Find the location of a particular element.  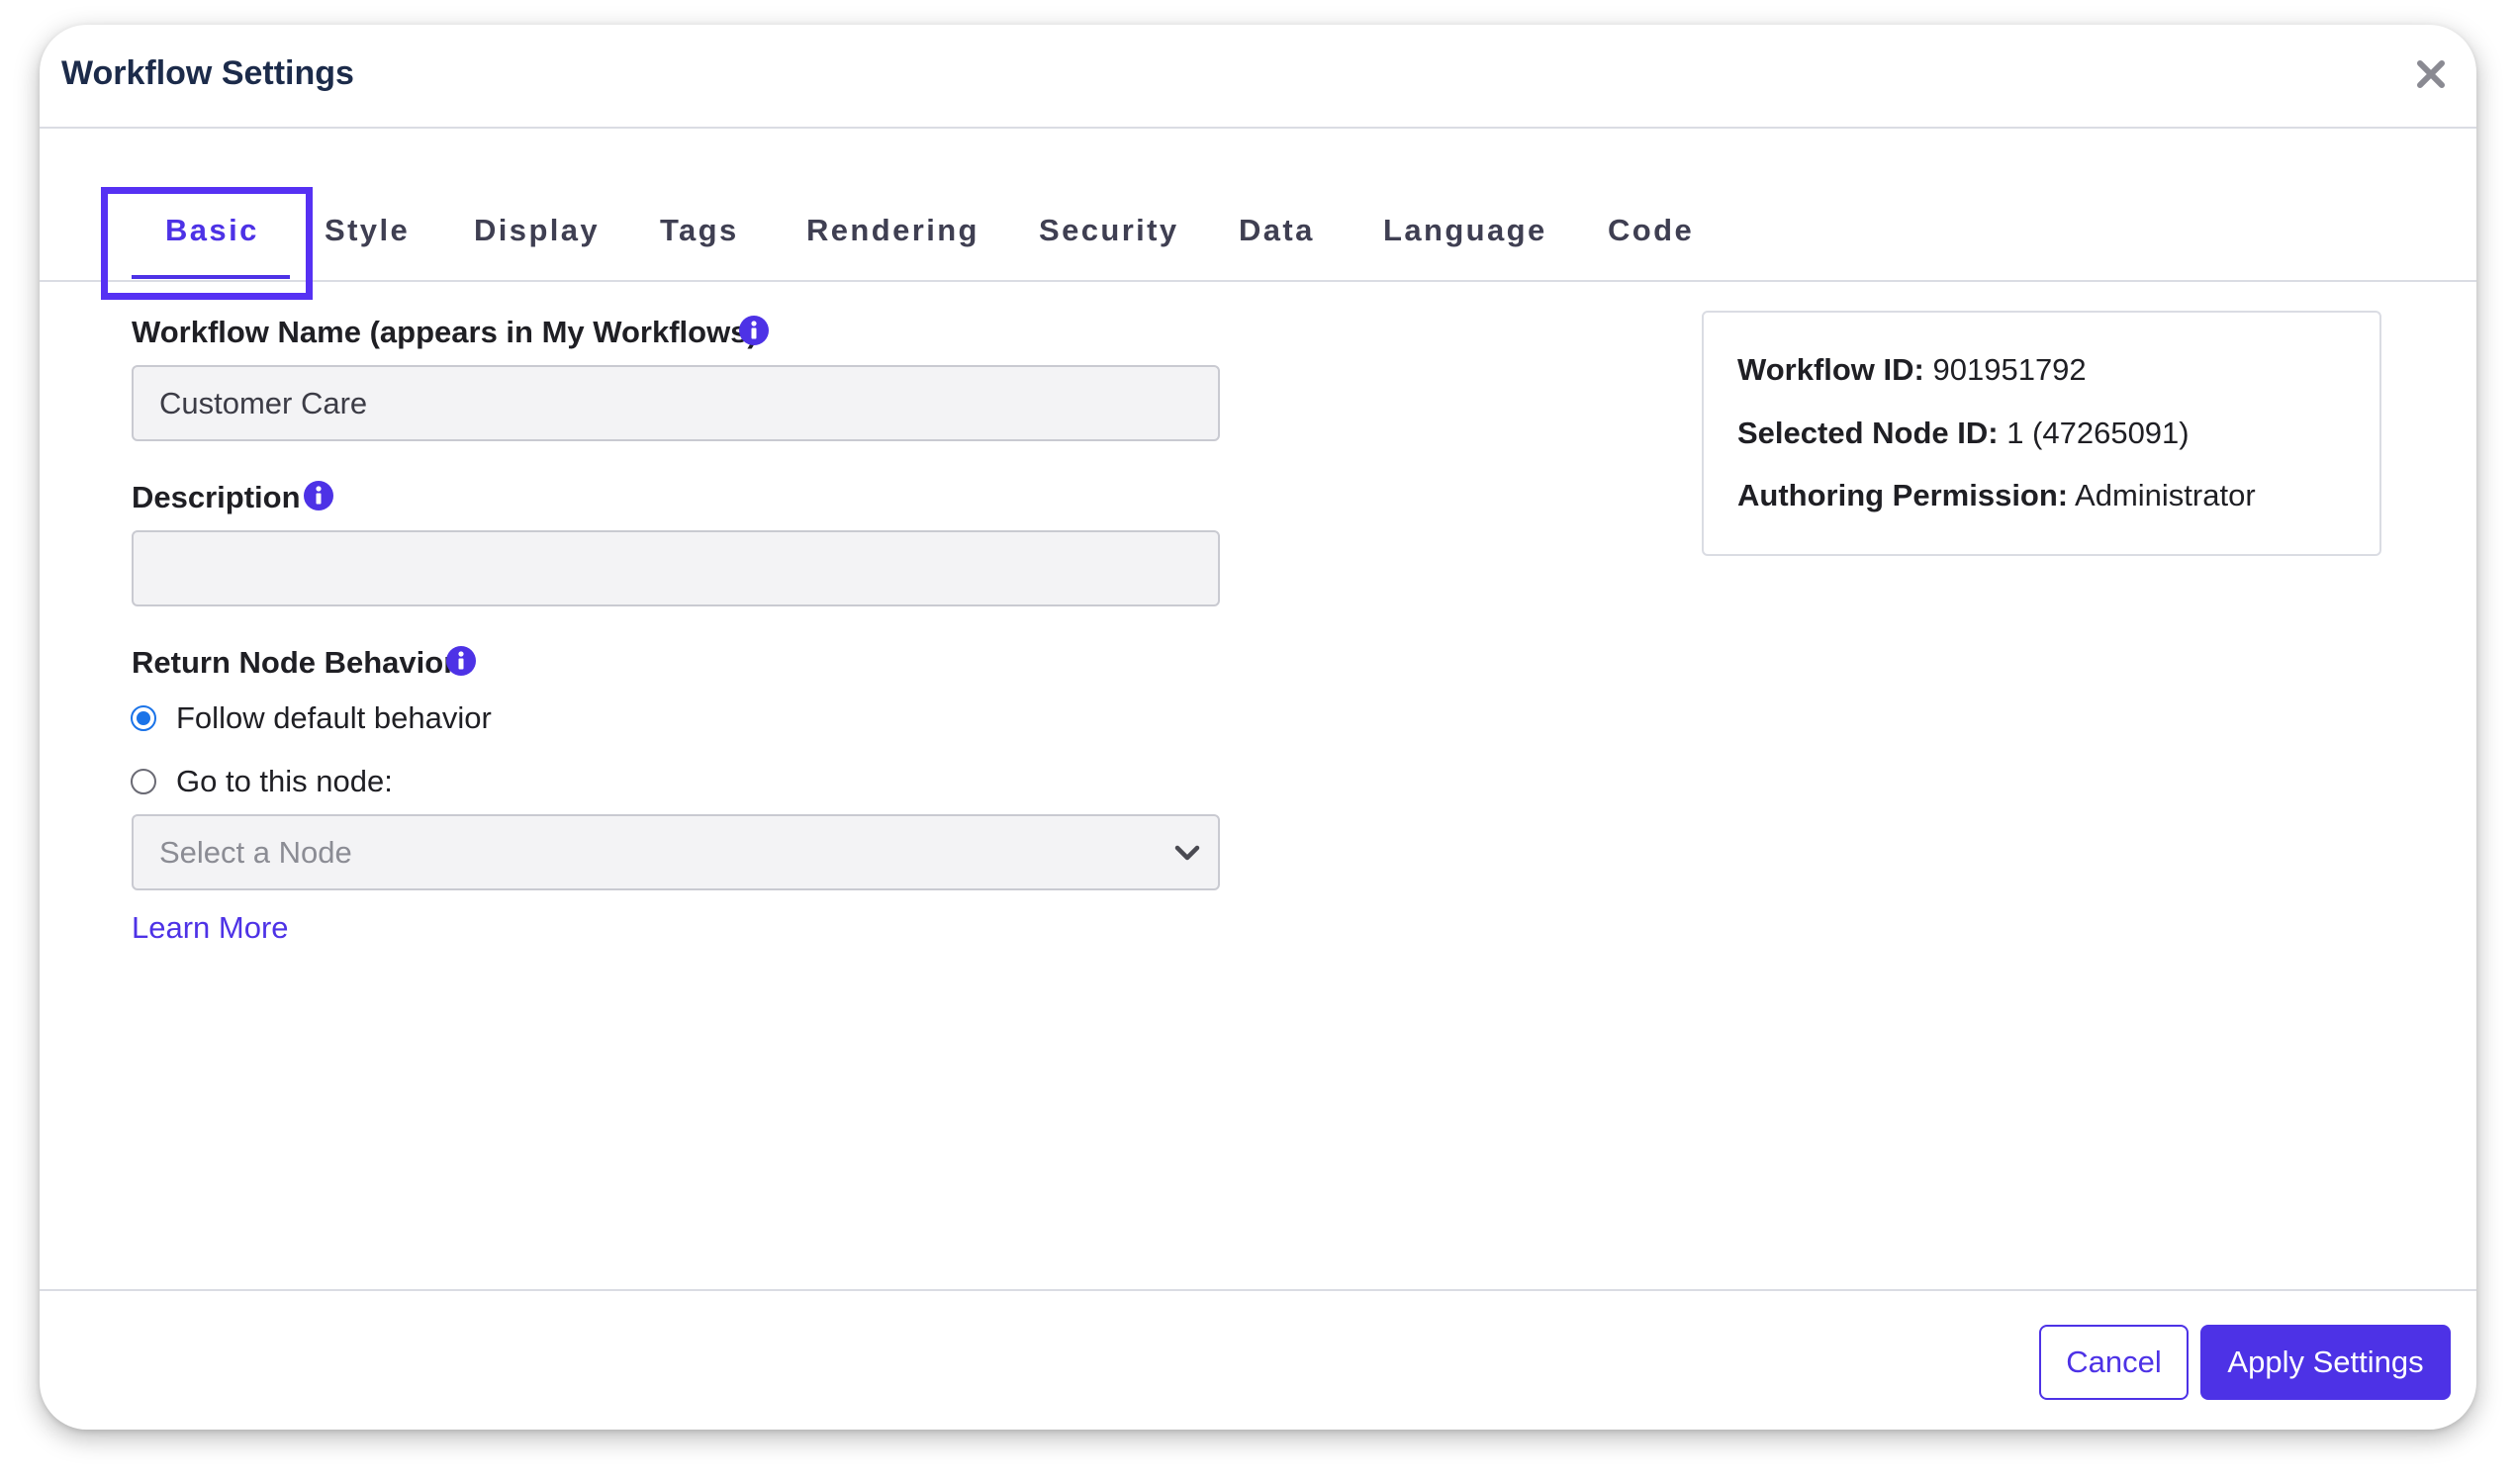

authoring-permission-row: Authoring Permission: Administrator is located at coordinates (1997, 495).